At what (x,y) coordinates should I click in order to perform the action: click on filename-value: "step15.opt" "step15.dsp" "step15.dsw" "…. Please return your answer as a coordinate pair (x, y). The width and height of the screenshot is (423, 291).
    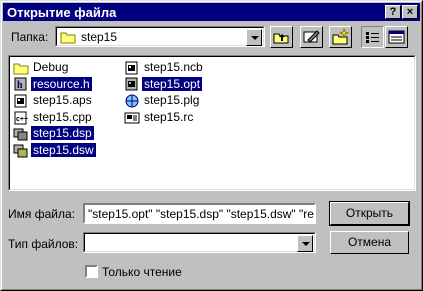
    Looking at the image, I should click on (202, 214).